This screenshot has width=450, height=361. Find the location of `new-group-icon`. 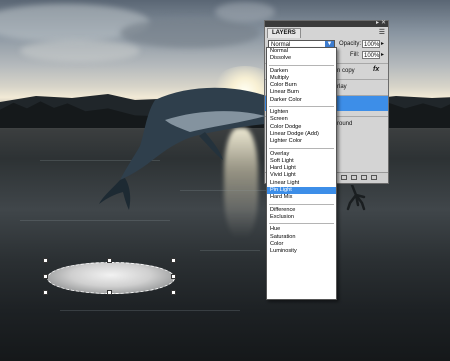

new-group-icon is located at coordinates (354, 177).